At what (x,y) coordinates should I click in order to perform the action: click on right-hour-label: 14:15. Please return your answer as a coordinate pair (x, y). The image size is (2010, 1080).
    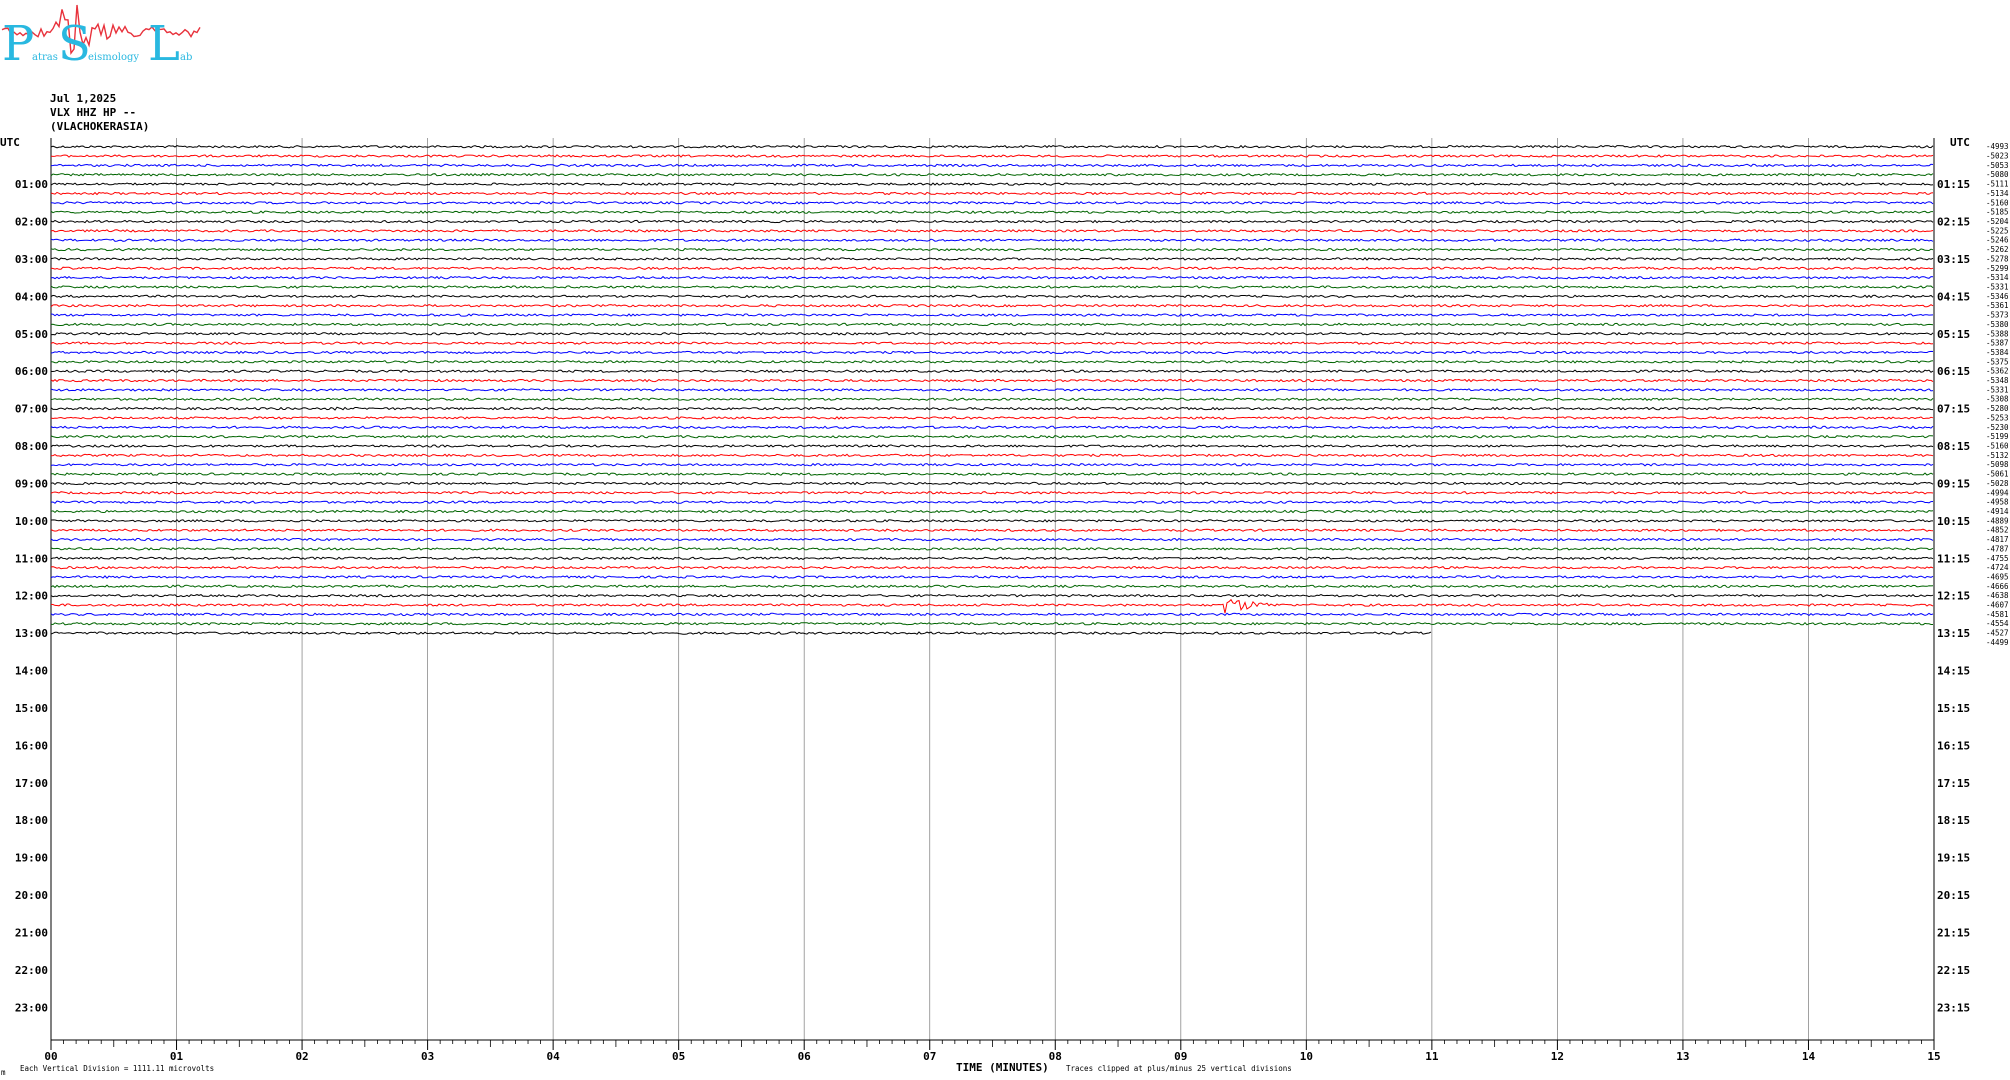
    Looking at the image, I should click on (1953, 671).